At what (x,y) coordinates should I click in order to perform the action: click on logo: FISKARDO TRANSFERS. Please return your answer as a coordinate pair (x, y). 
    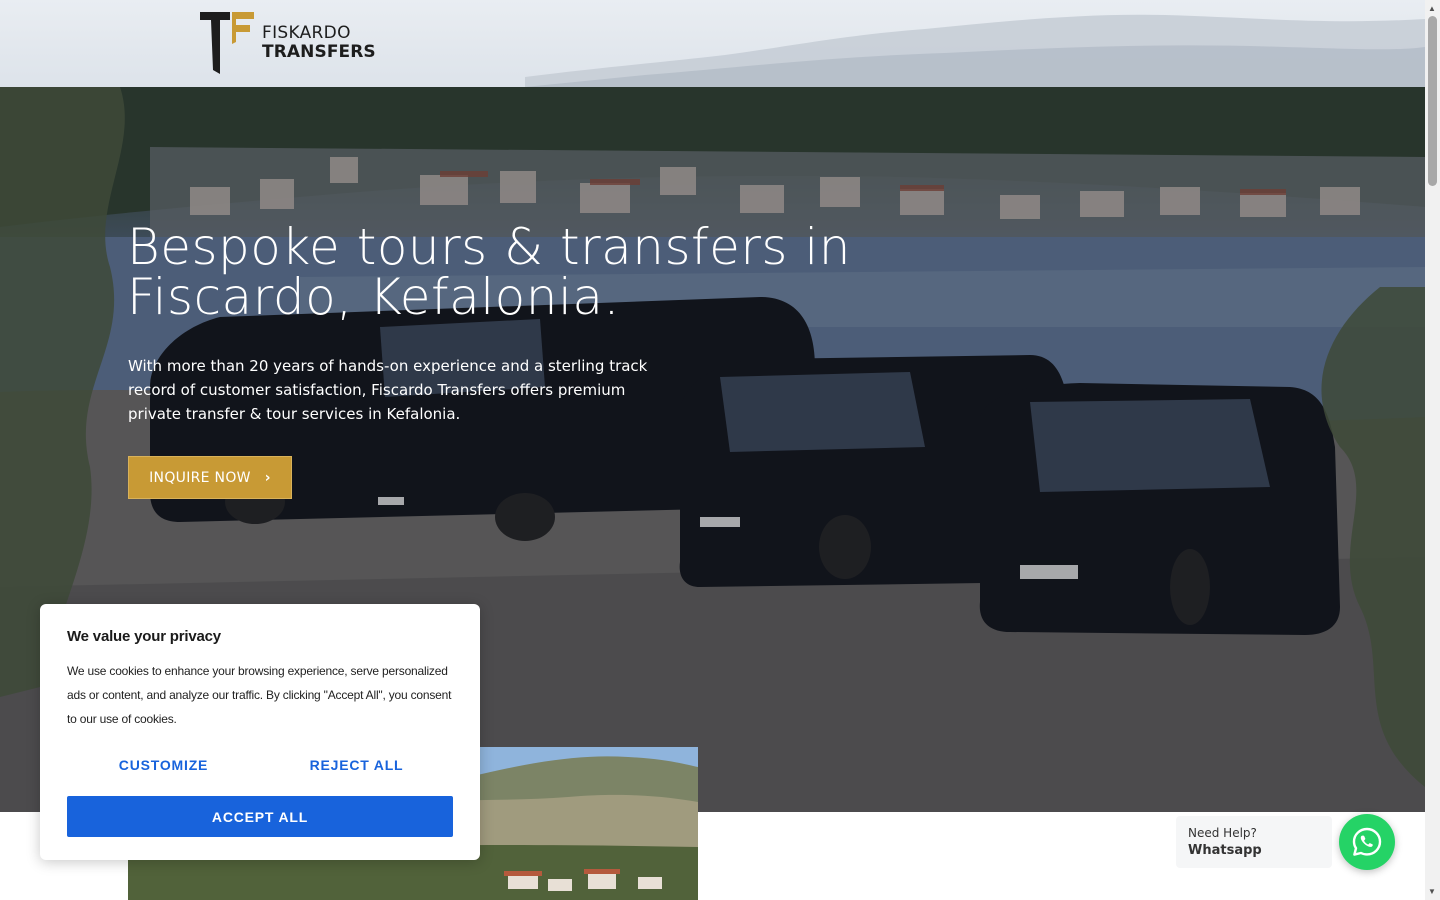
    Looking at the image, I should click on (288, 43).